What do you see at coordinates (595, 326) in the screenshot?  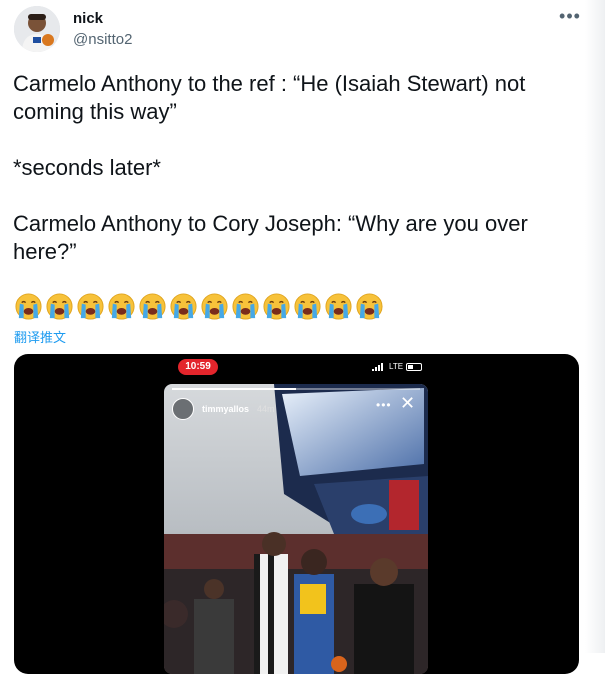 I see `page-edge-shadow` at bounding box center [595, 326].